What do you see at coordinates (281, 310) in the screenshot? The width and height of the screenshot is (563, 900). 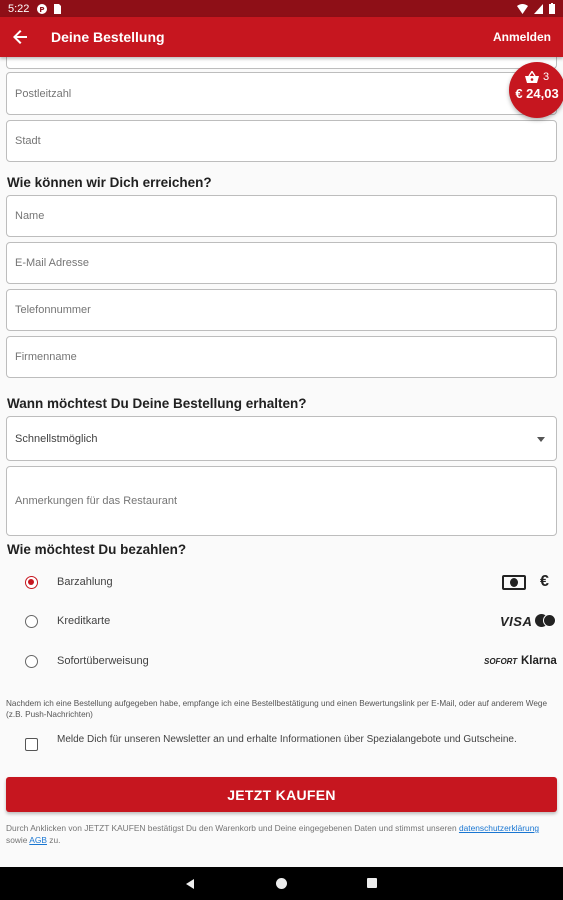 I see `phone-field: Telefonnummer` at bounding box center [281, 310].